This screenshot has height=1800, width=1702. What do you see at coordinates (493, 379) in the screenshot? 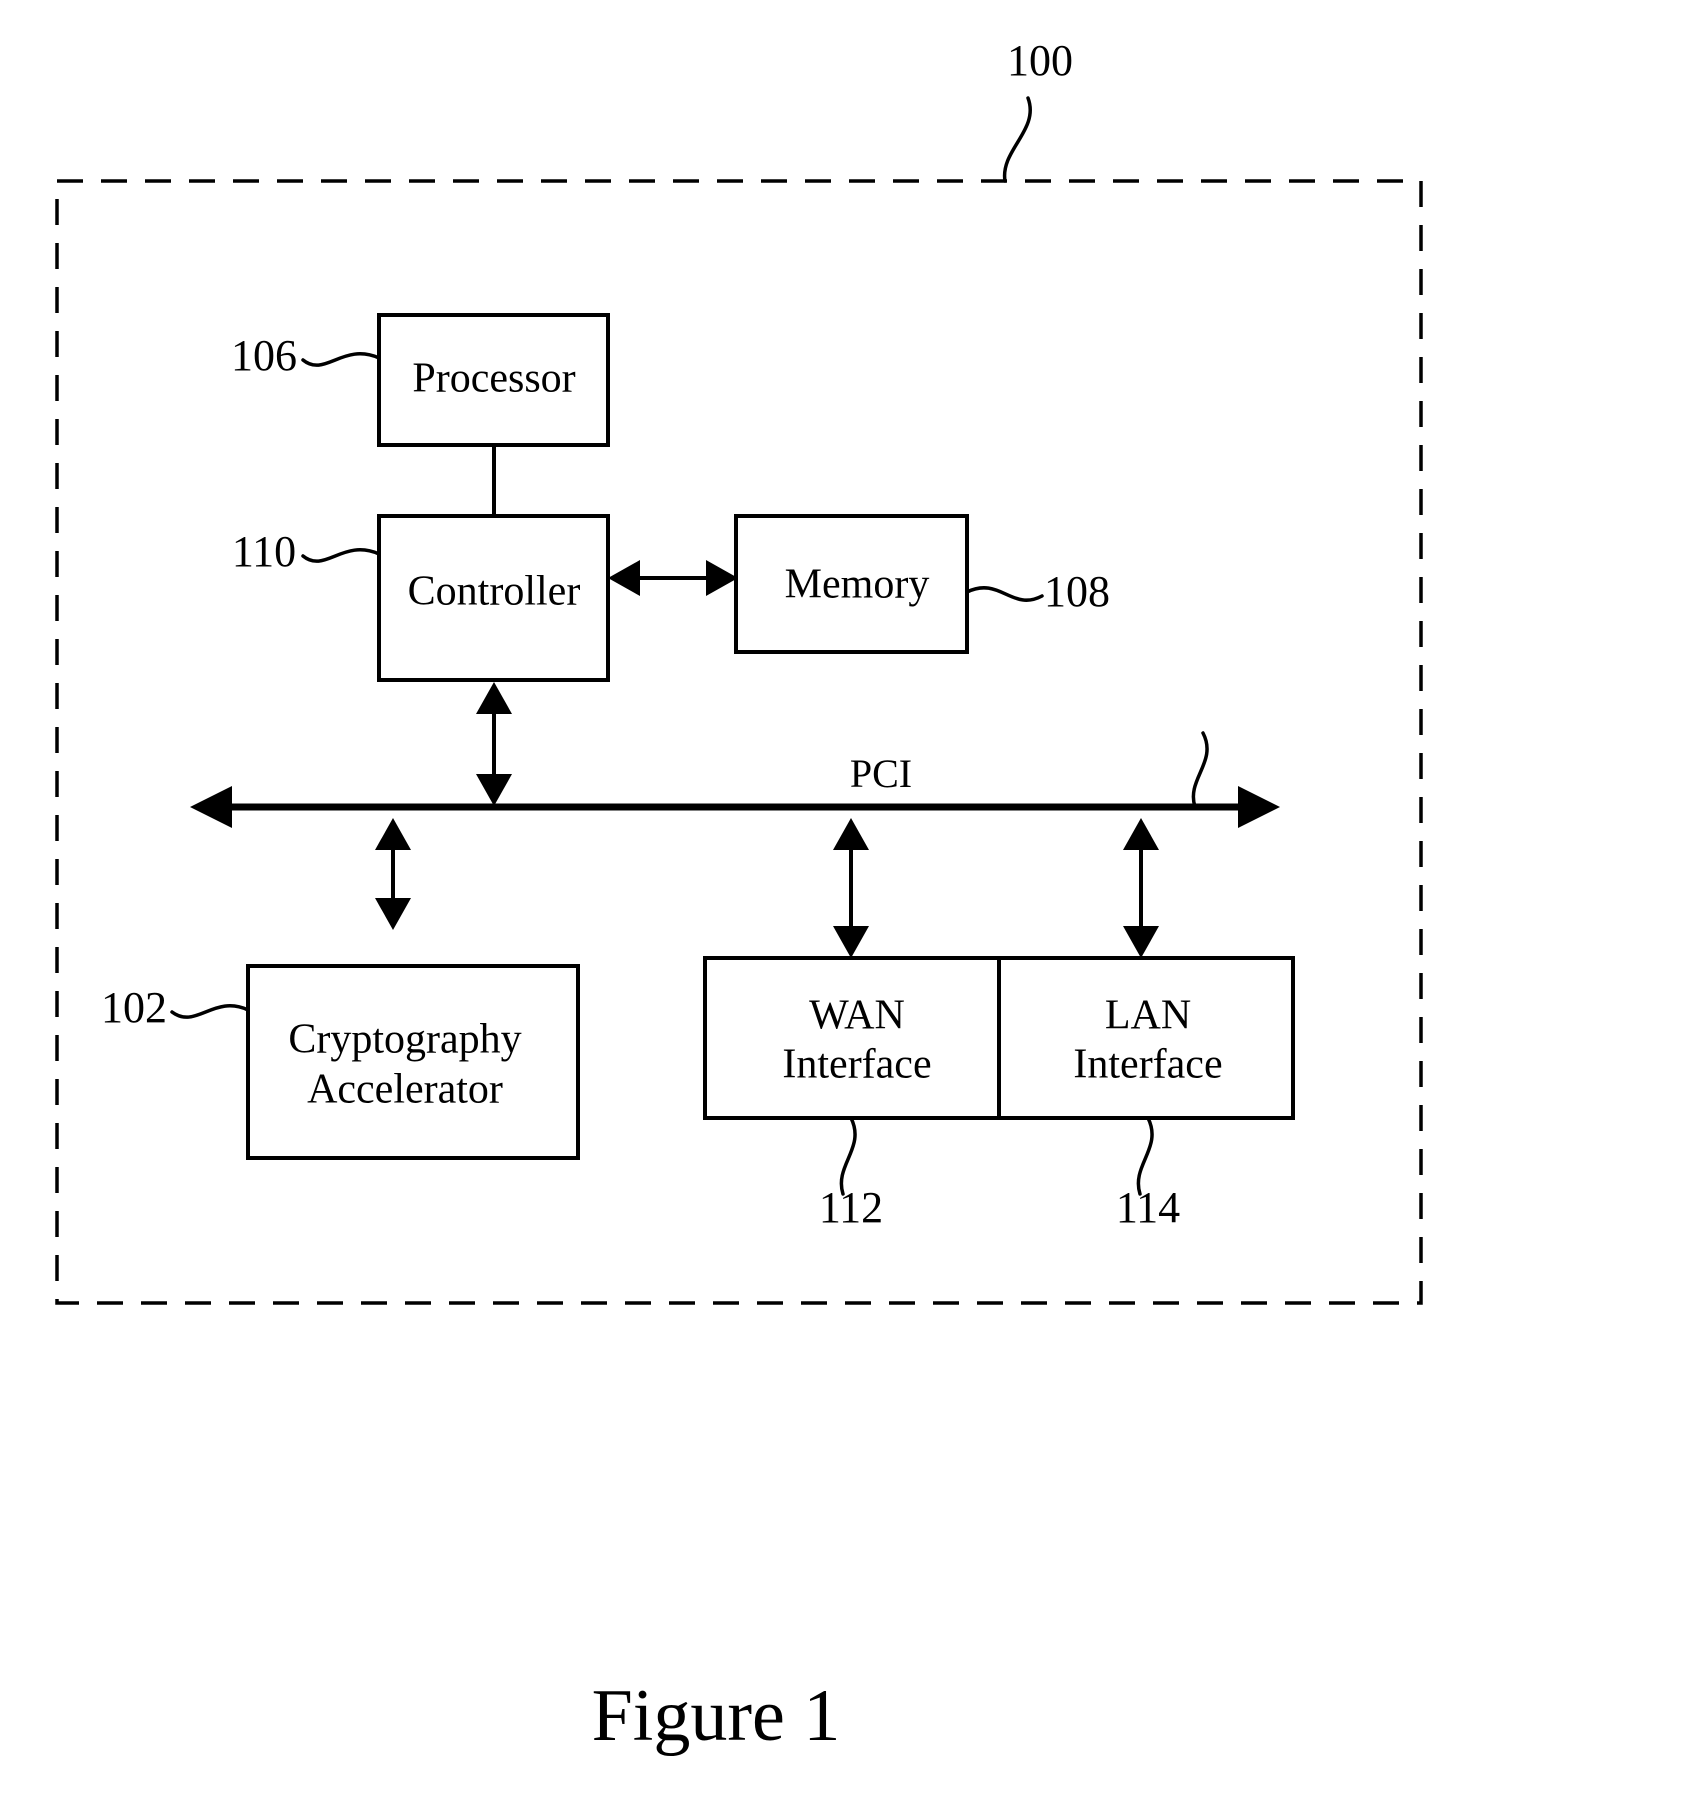
I see `processor-label: Processor` at bounding box center [493, 379].